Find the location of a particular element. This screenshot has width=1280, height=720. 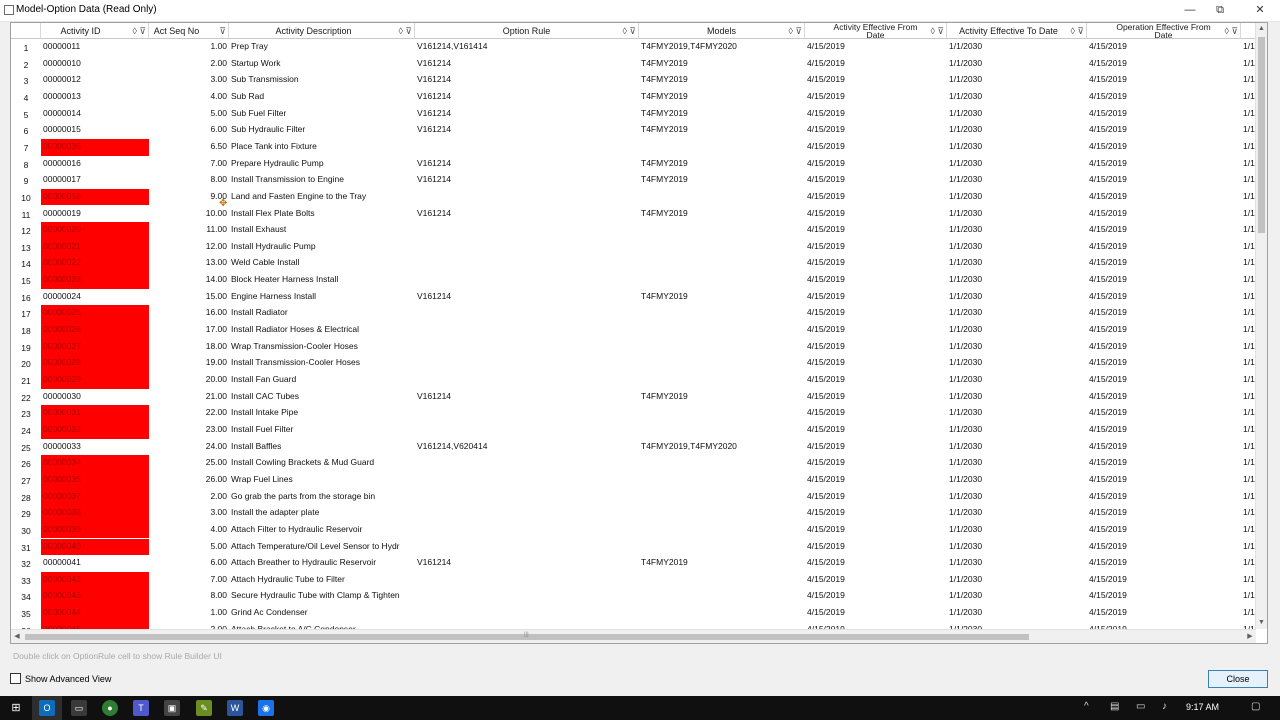

act-seq-cell: 6.50 is located at coordinates (189, 147).